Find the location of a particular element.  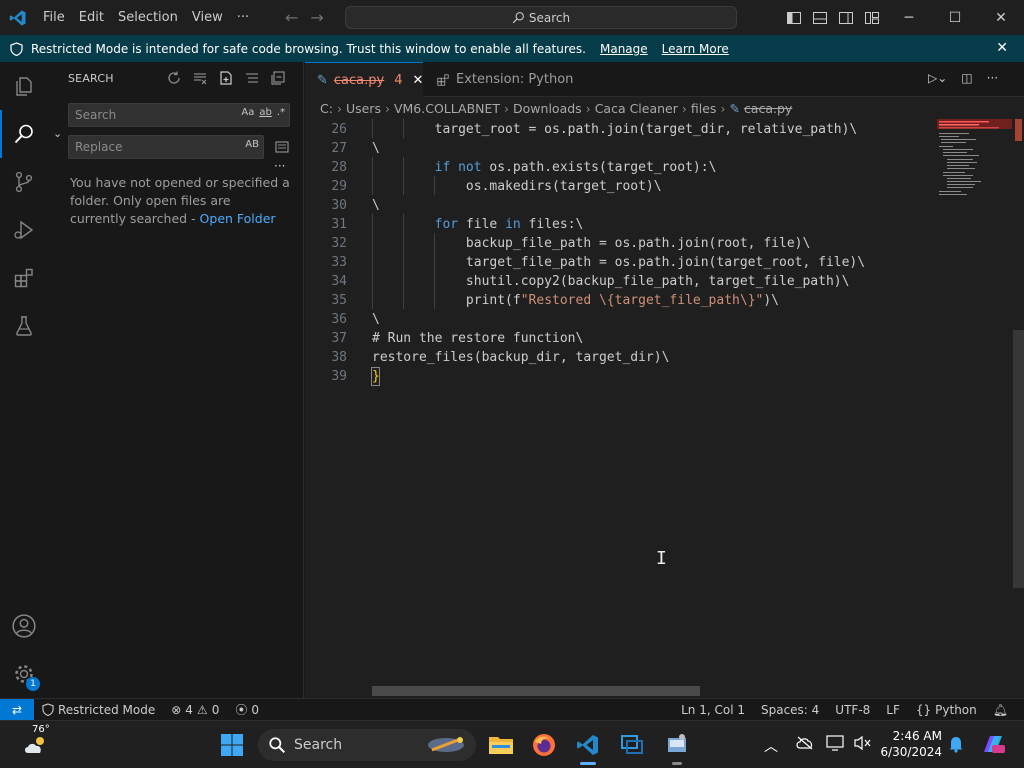

code-line: 30 \ is located at coordinates (620, 205).